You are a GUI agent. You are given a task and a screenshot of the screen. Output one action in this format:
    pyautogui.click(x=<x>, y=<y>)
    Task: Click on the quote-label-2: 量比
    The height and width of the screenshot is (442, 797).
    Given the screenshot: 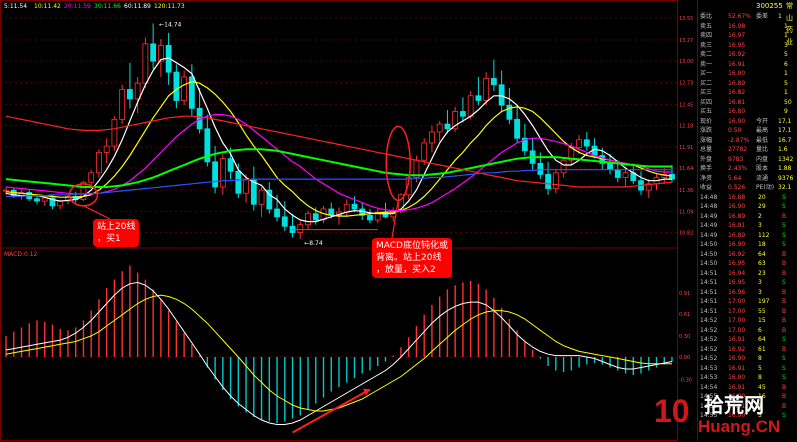 What is the action you would take?
    pyautogui.click(x=762, y=149)
    